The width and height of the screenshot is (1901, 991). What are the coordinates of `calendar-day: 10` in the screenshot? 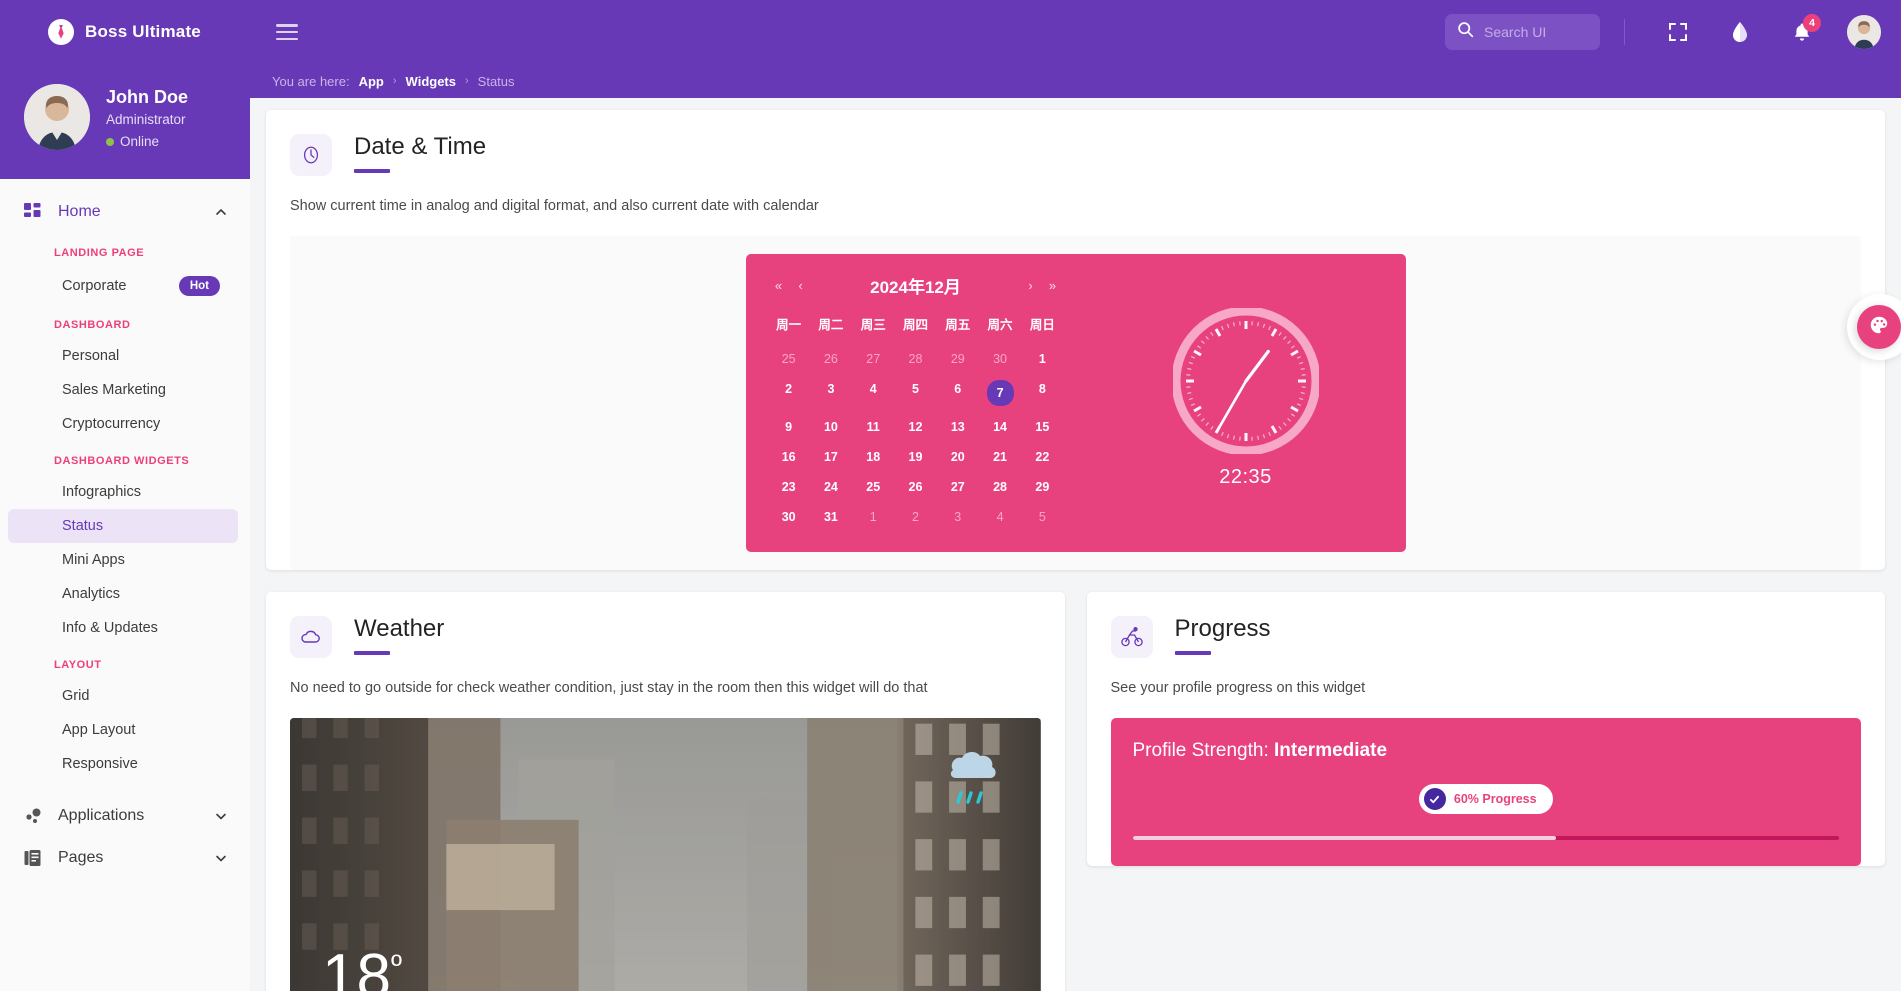 It's located at (831, 427).